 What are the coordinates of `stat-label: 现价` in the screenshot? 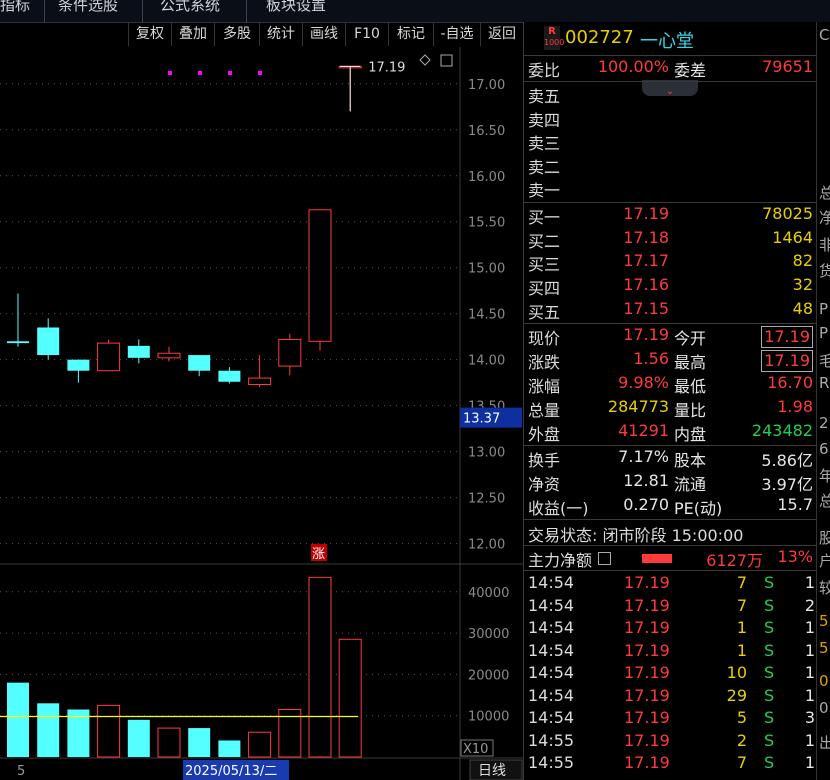 It's located at (544, 338).